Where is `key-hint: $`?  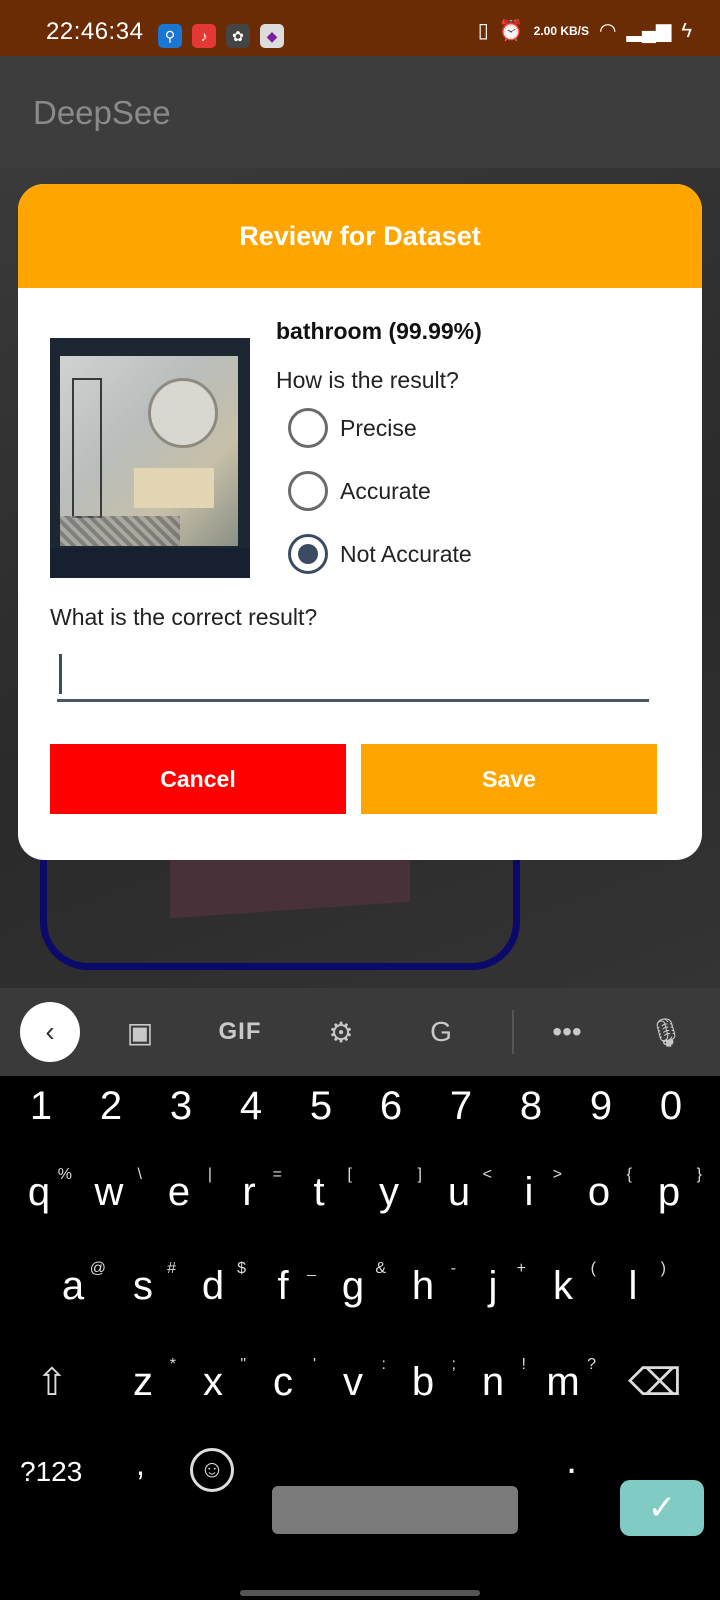
key-hint: $ is located at coordinates (241, 1268).